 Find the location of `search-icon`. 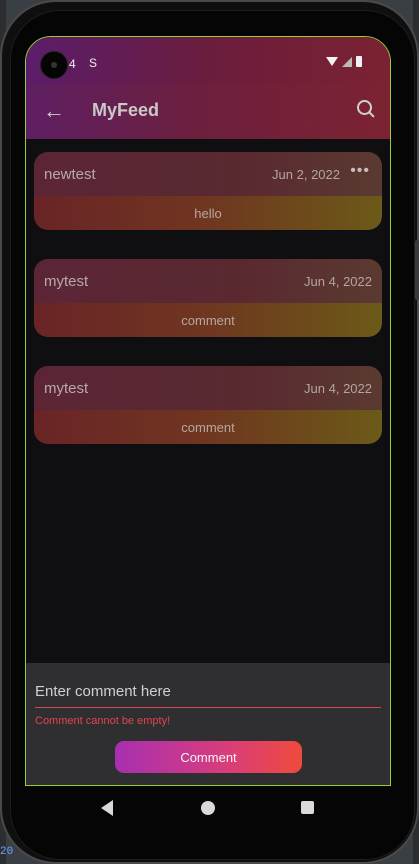

search-icon is located at coordinates (367, 110).